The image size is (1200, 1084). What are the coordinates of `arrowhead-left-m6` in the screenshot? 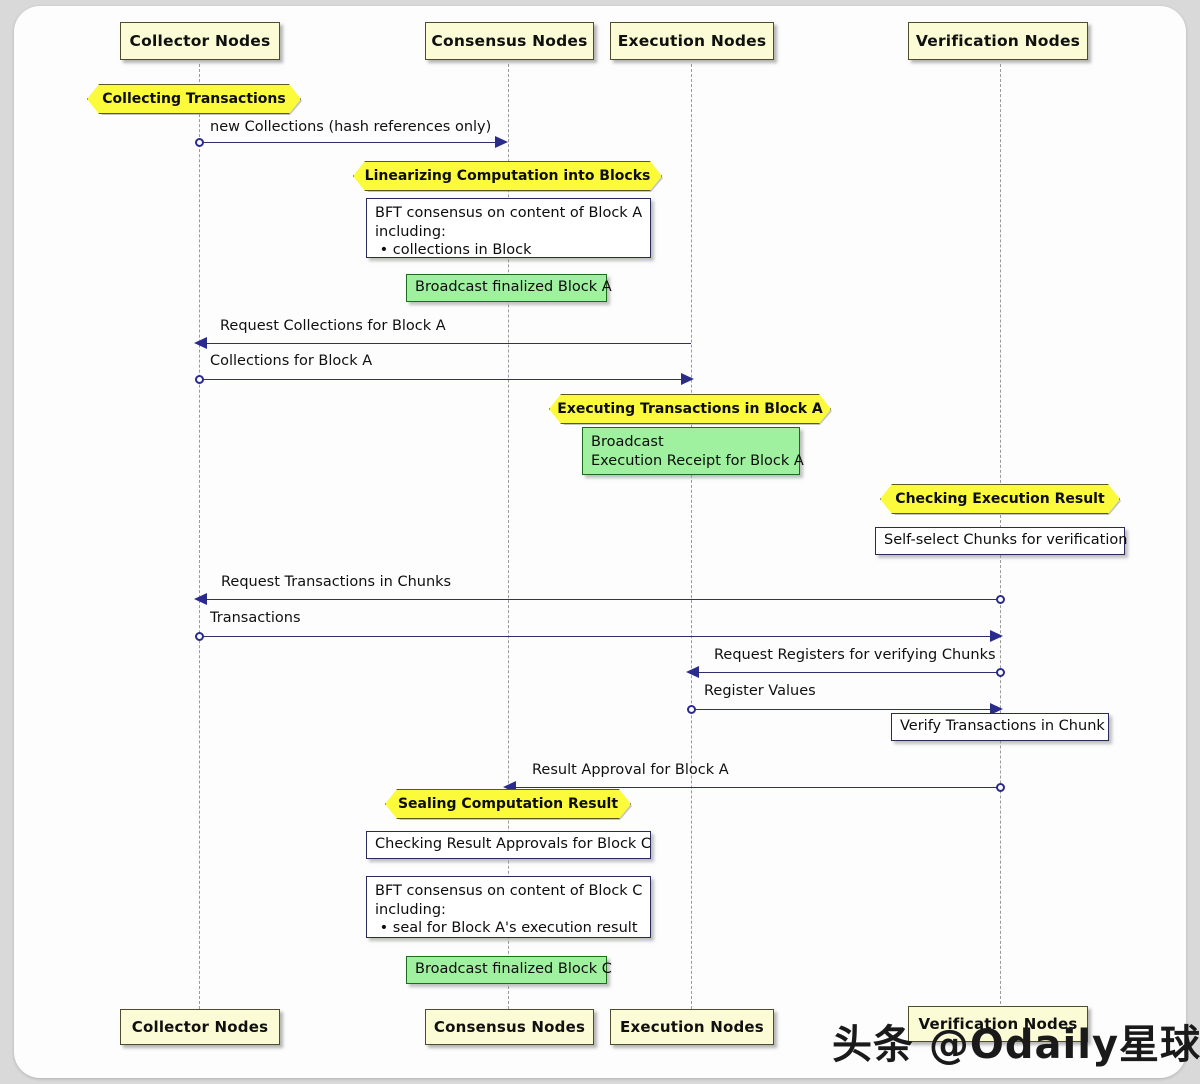 It's located at (692, 672).